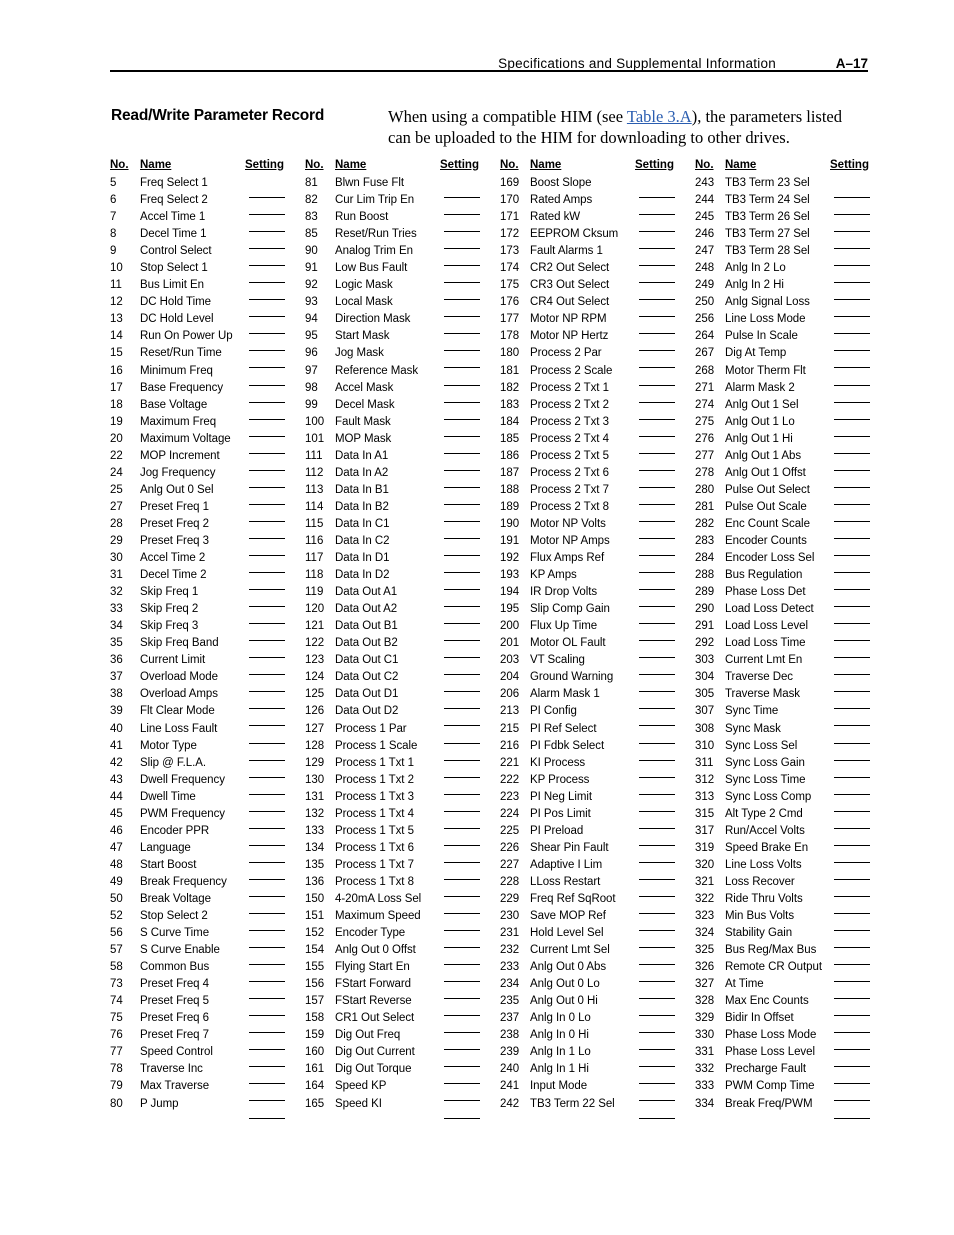 This screenshot has width=954, height=1235. Describe the element at coordinates (597, 272) in the screenshot. I see `table-row: 174 CR2 Out Select` at that location.